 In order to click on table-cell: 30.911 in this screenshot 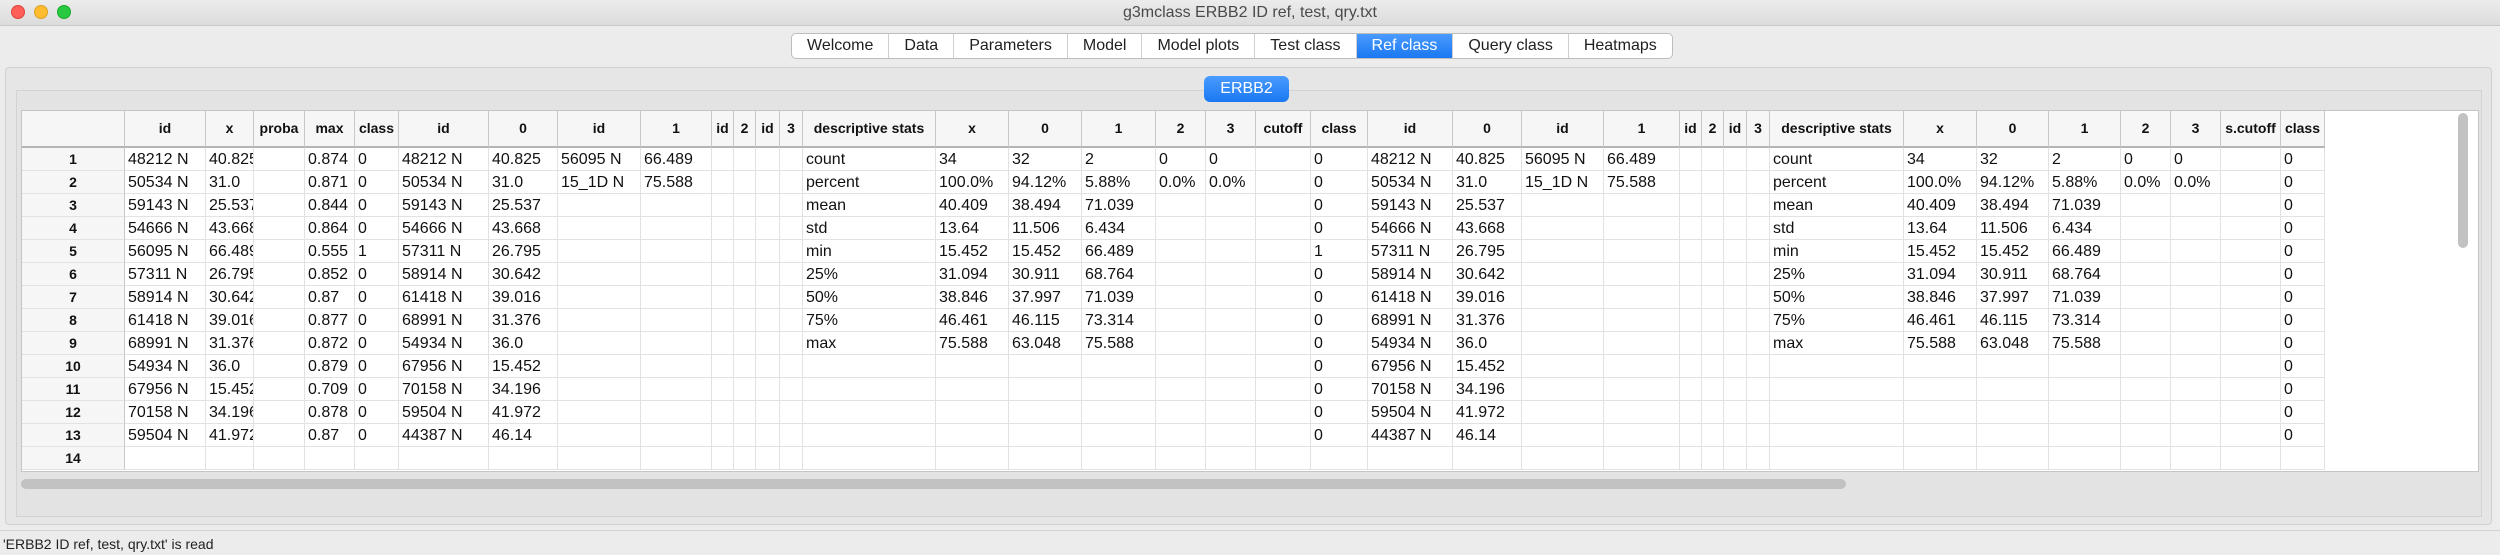, I will do `click(2013, 274)`.